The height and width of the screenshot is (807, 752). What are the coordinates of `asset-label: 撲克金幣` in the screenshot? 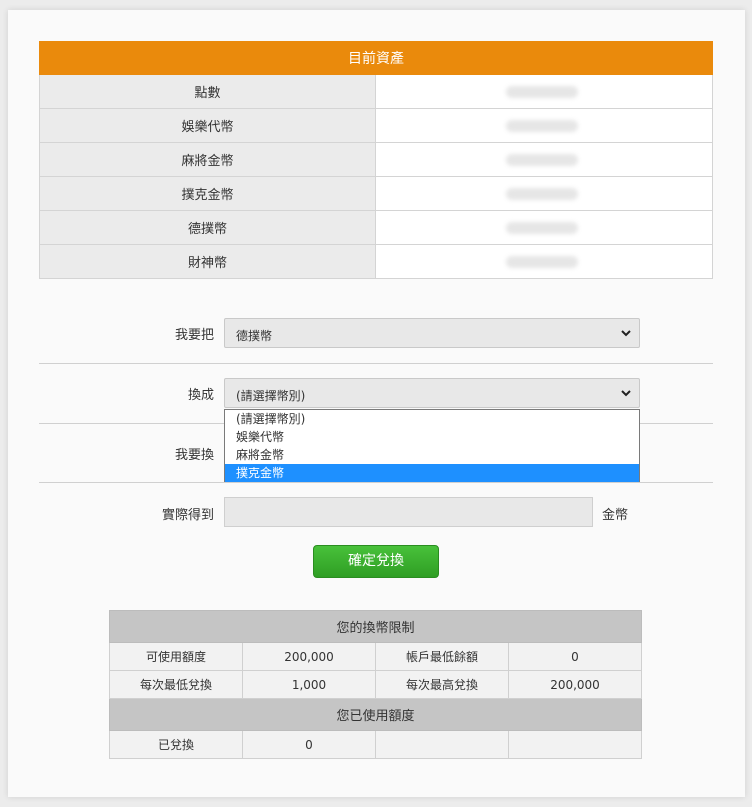 It's located at (207, 193).